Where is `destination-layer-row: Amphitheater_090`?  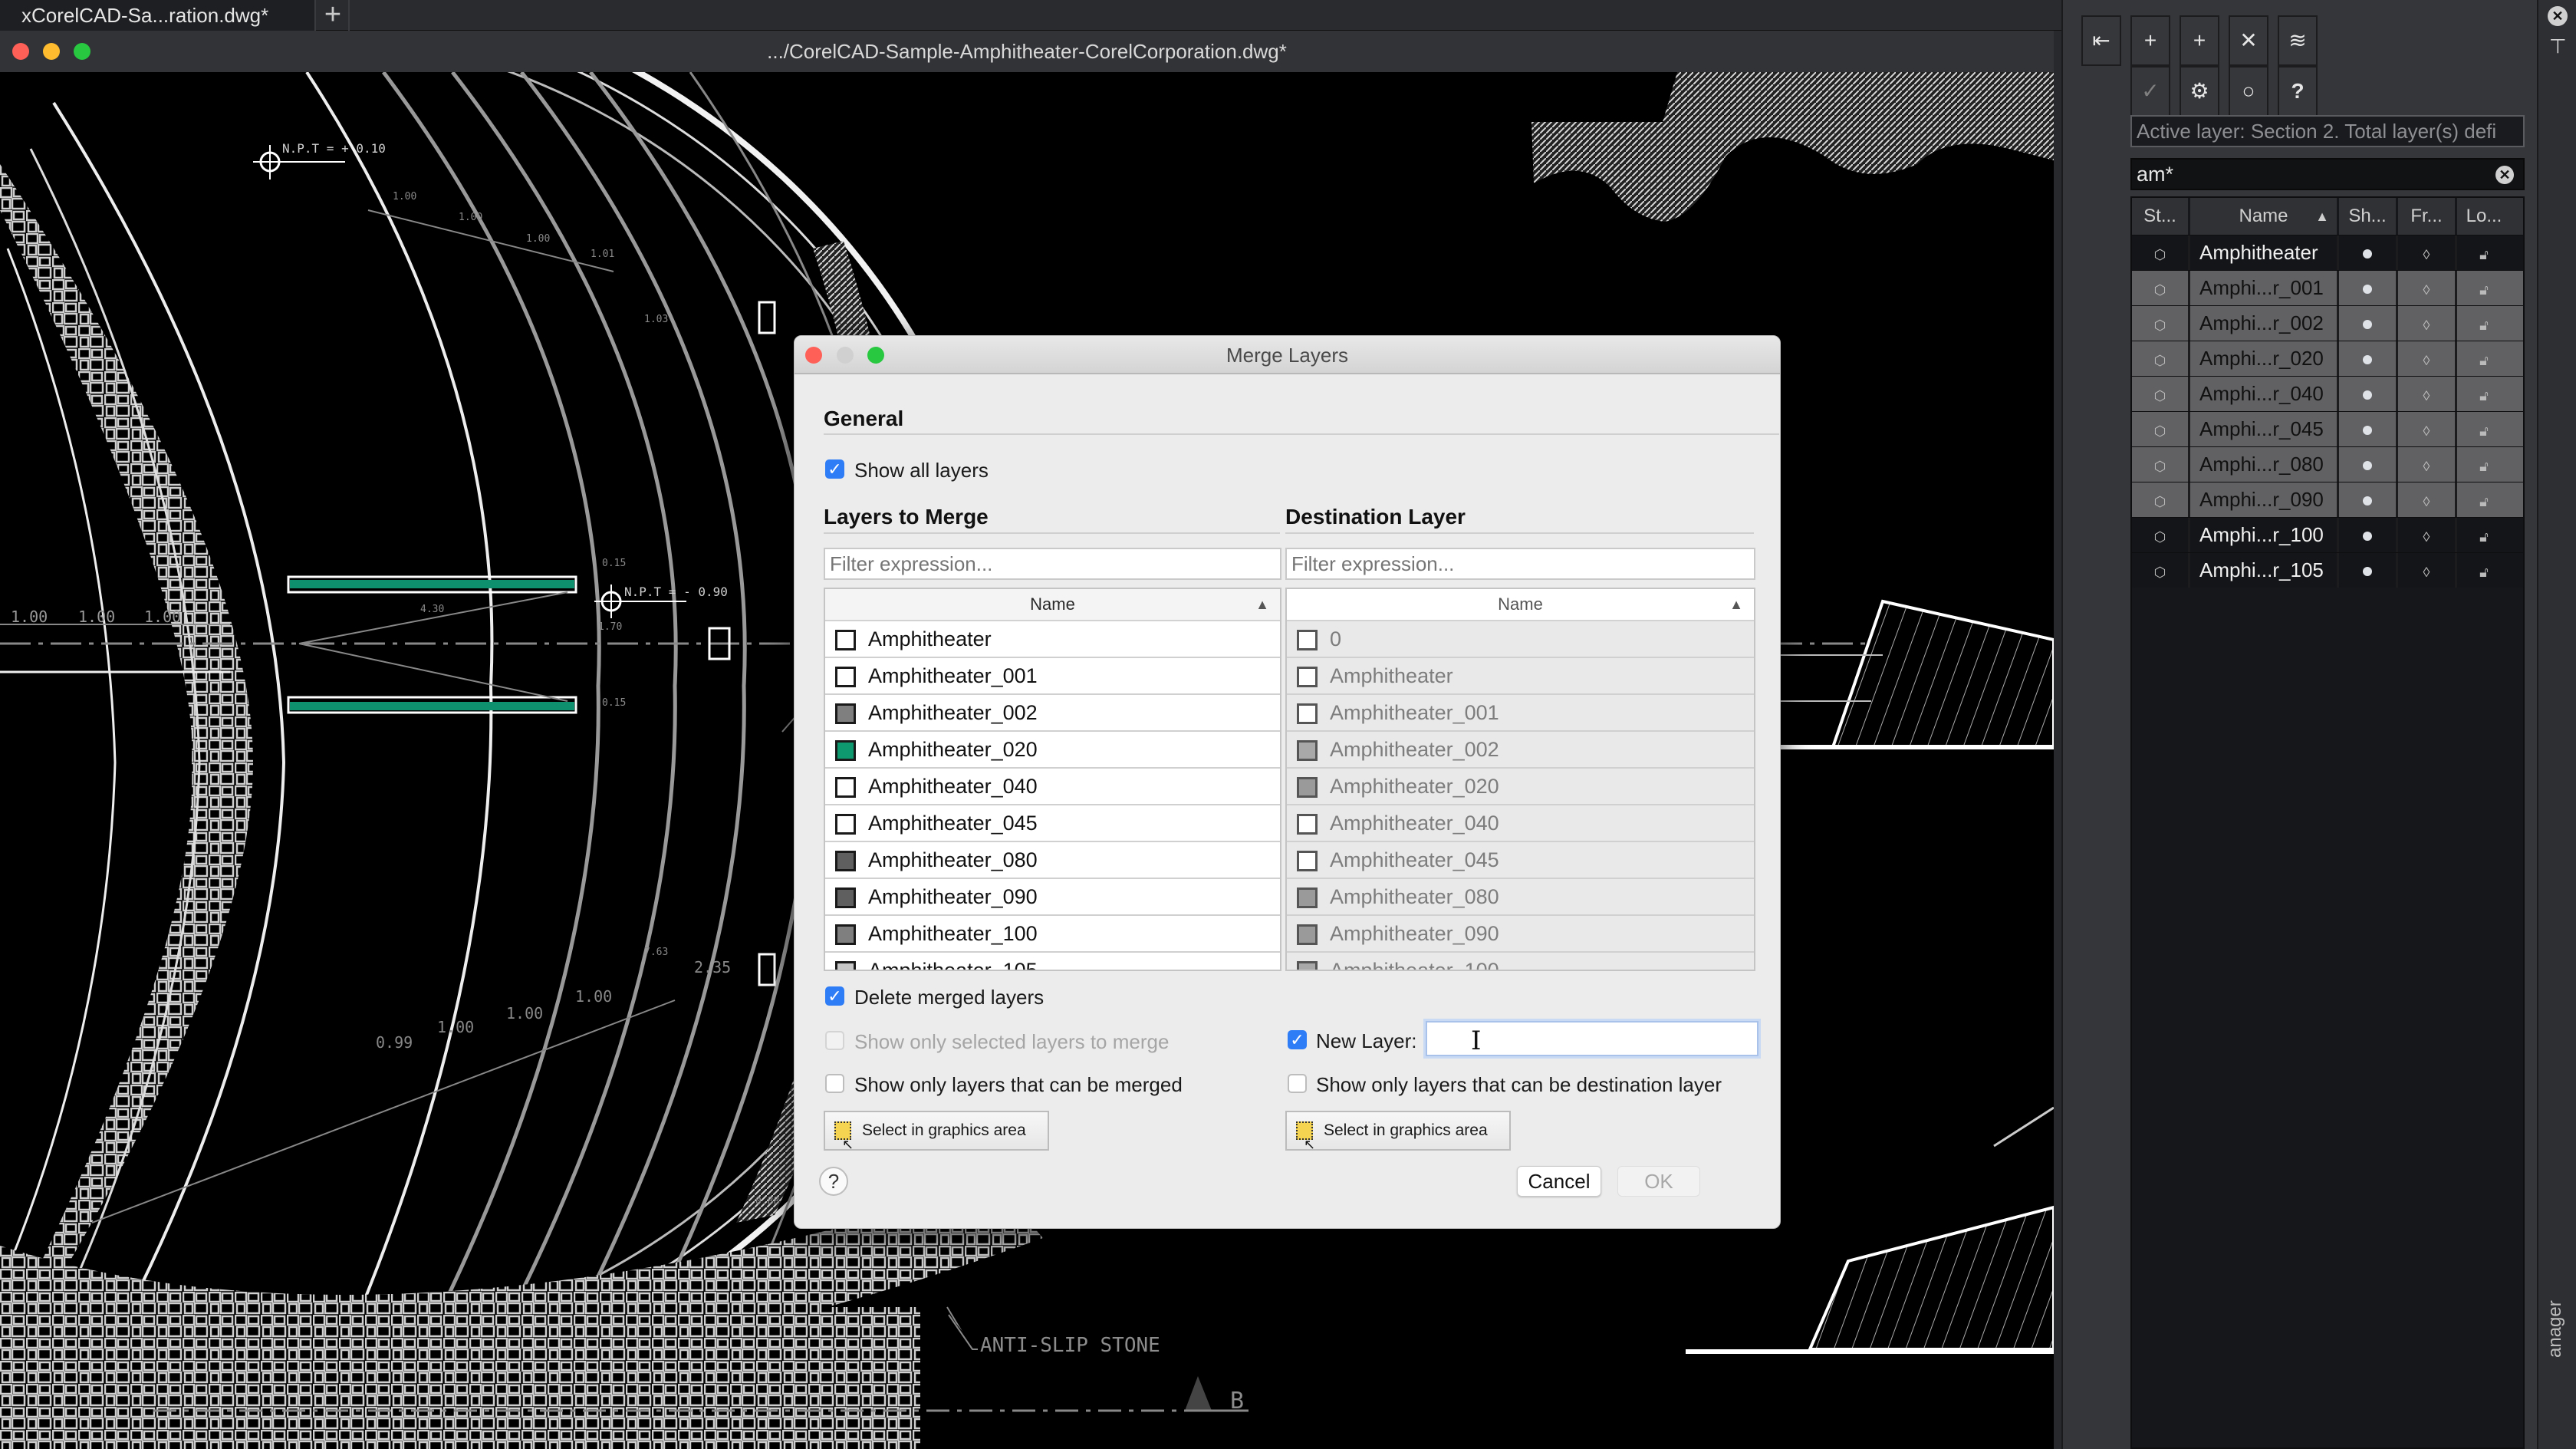 destination-layer-row: Amphitheater_090 is located at coordinates (1520, 934).